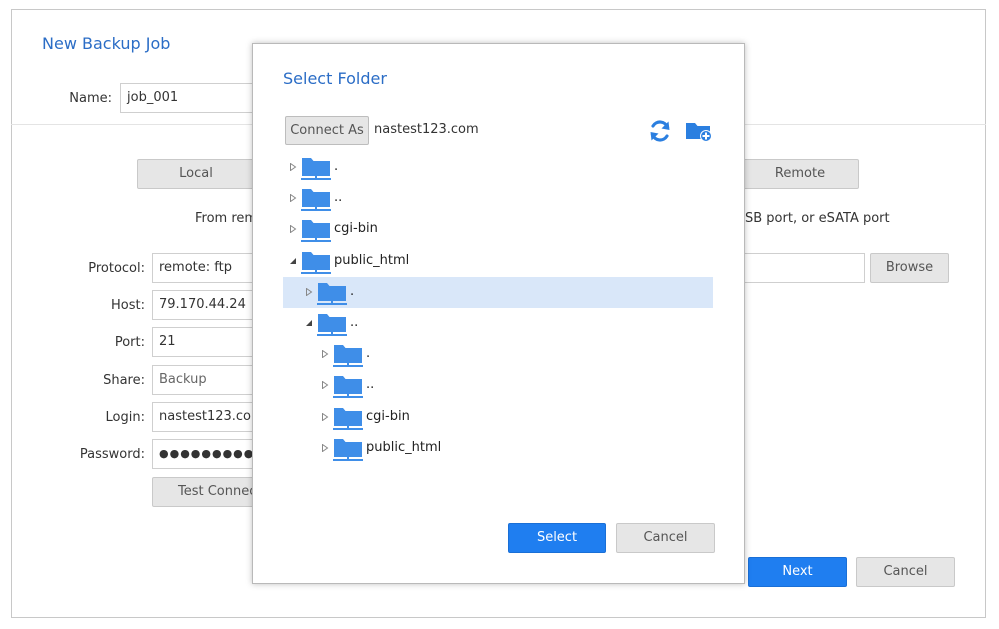  Describe the element at coordinates (125, 417) in the screenshot. I see `login-label: Login:` at that location.